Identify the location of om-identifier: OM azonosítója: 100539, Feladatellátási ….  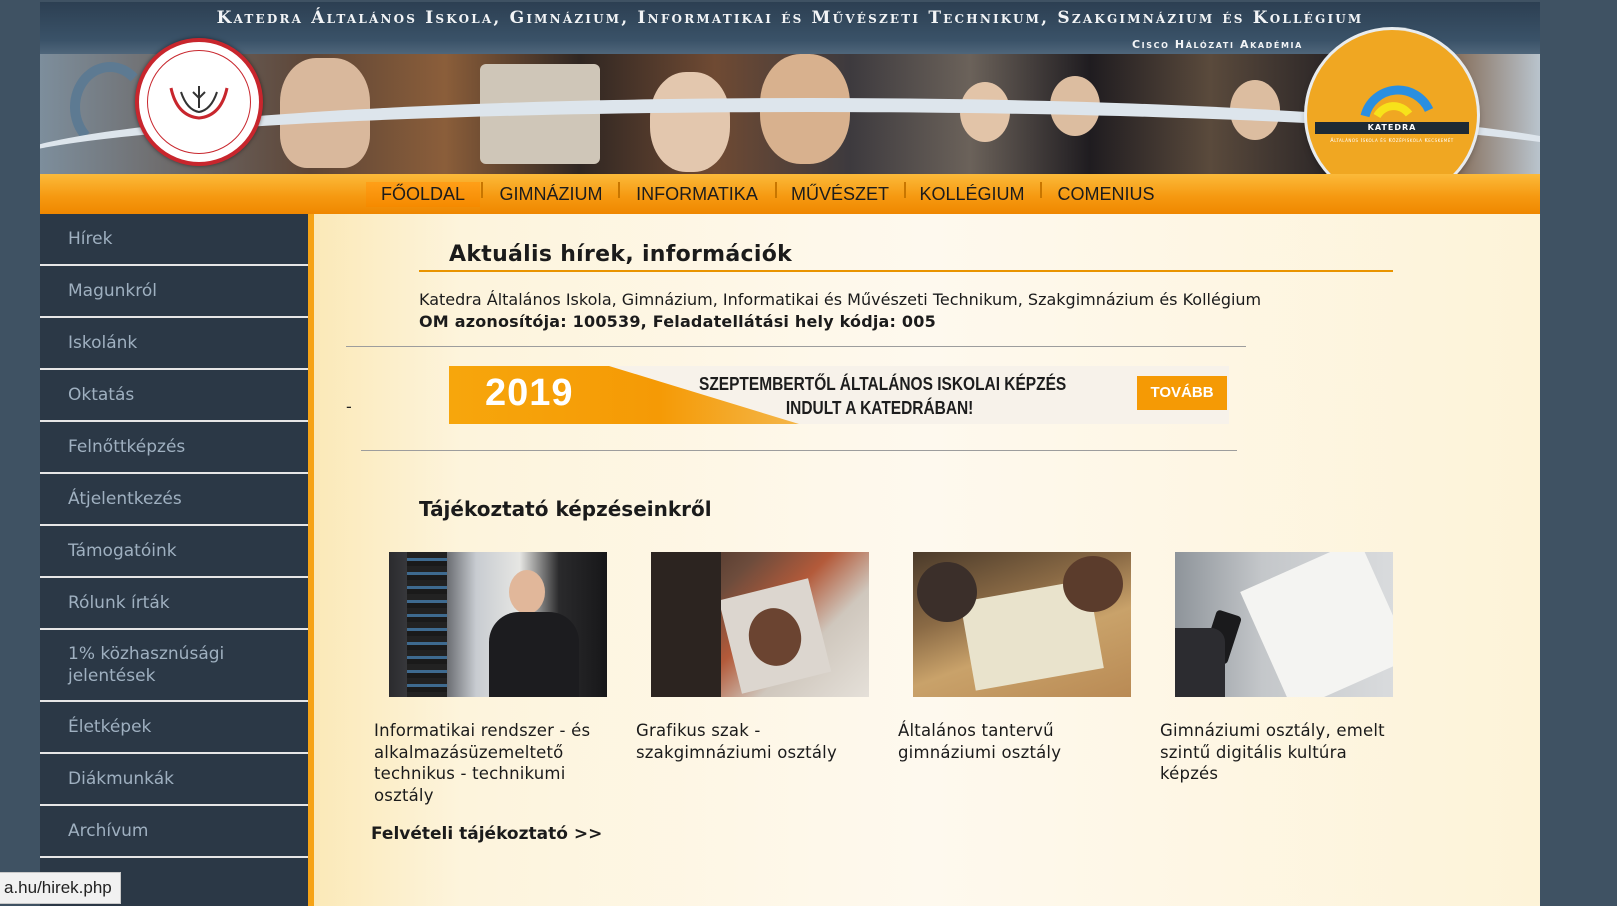
(677, 321).